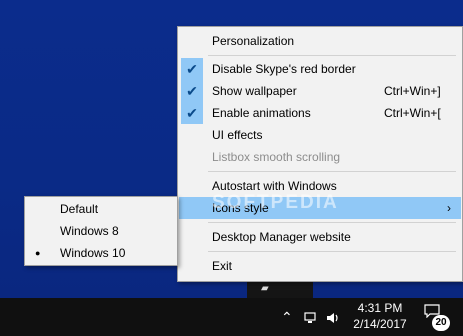  Describe the element at coordinates (333, 317) in the screenshot. I see `speaker-icon` at that location.